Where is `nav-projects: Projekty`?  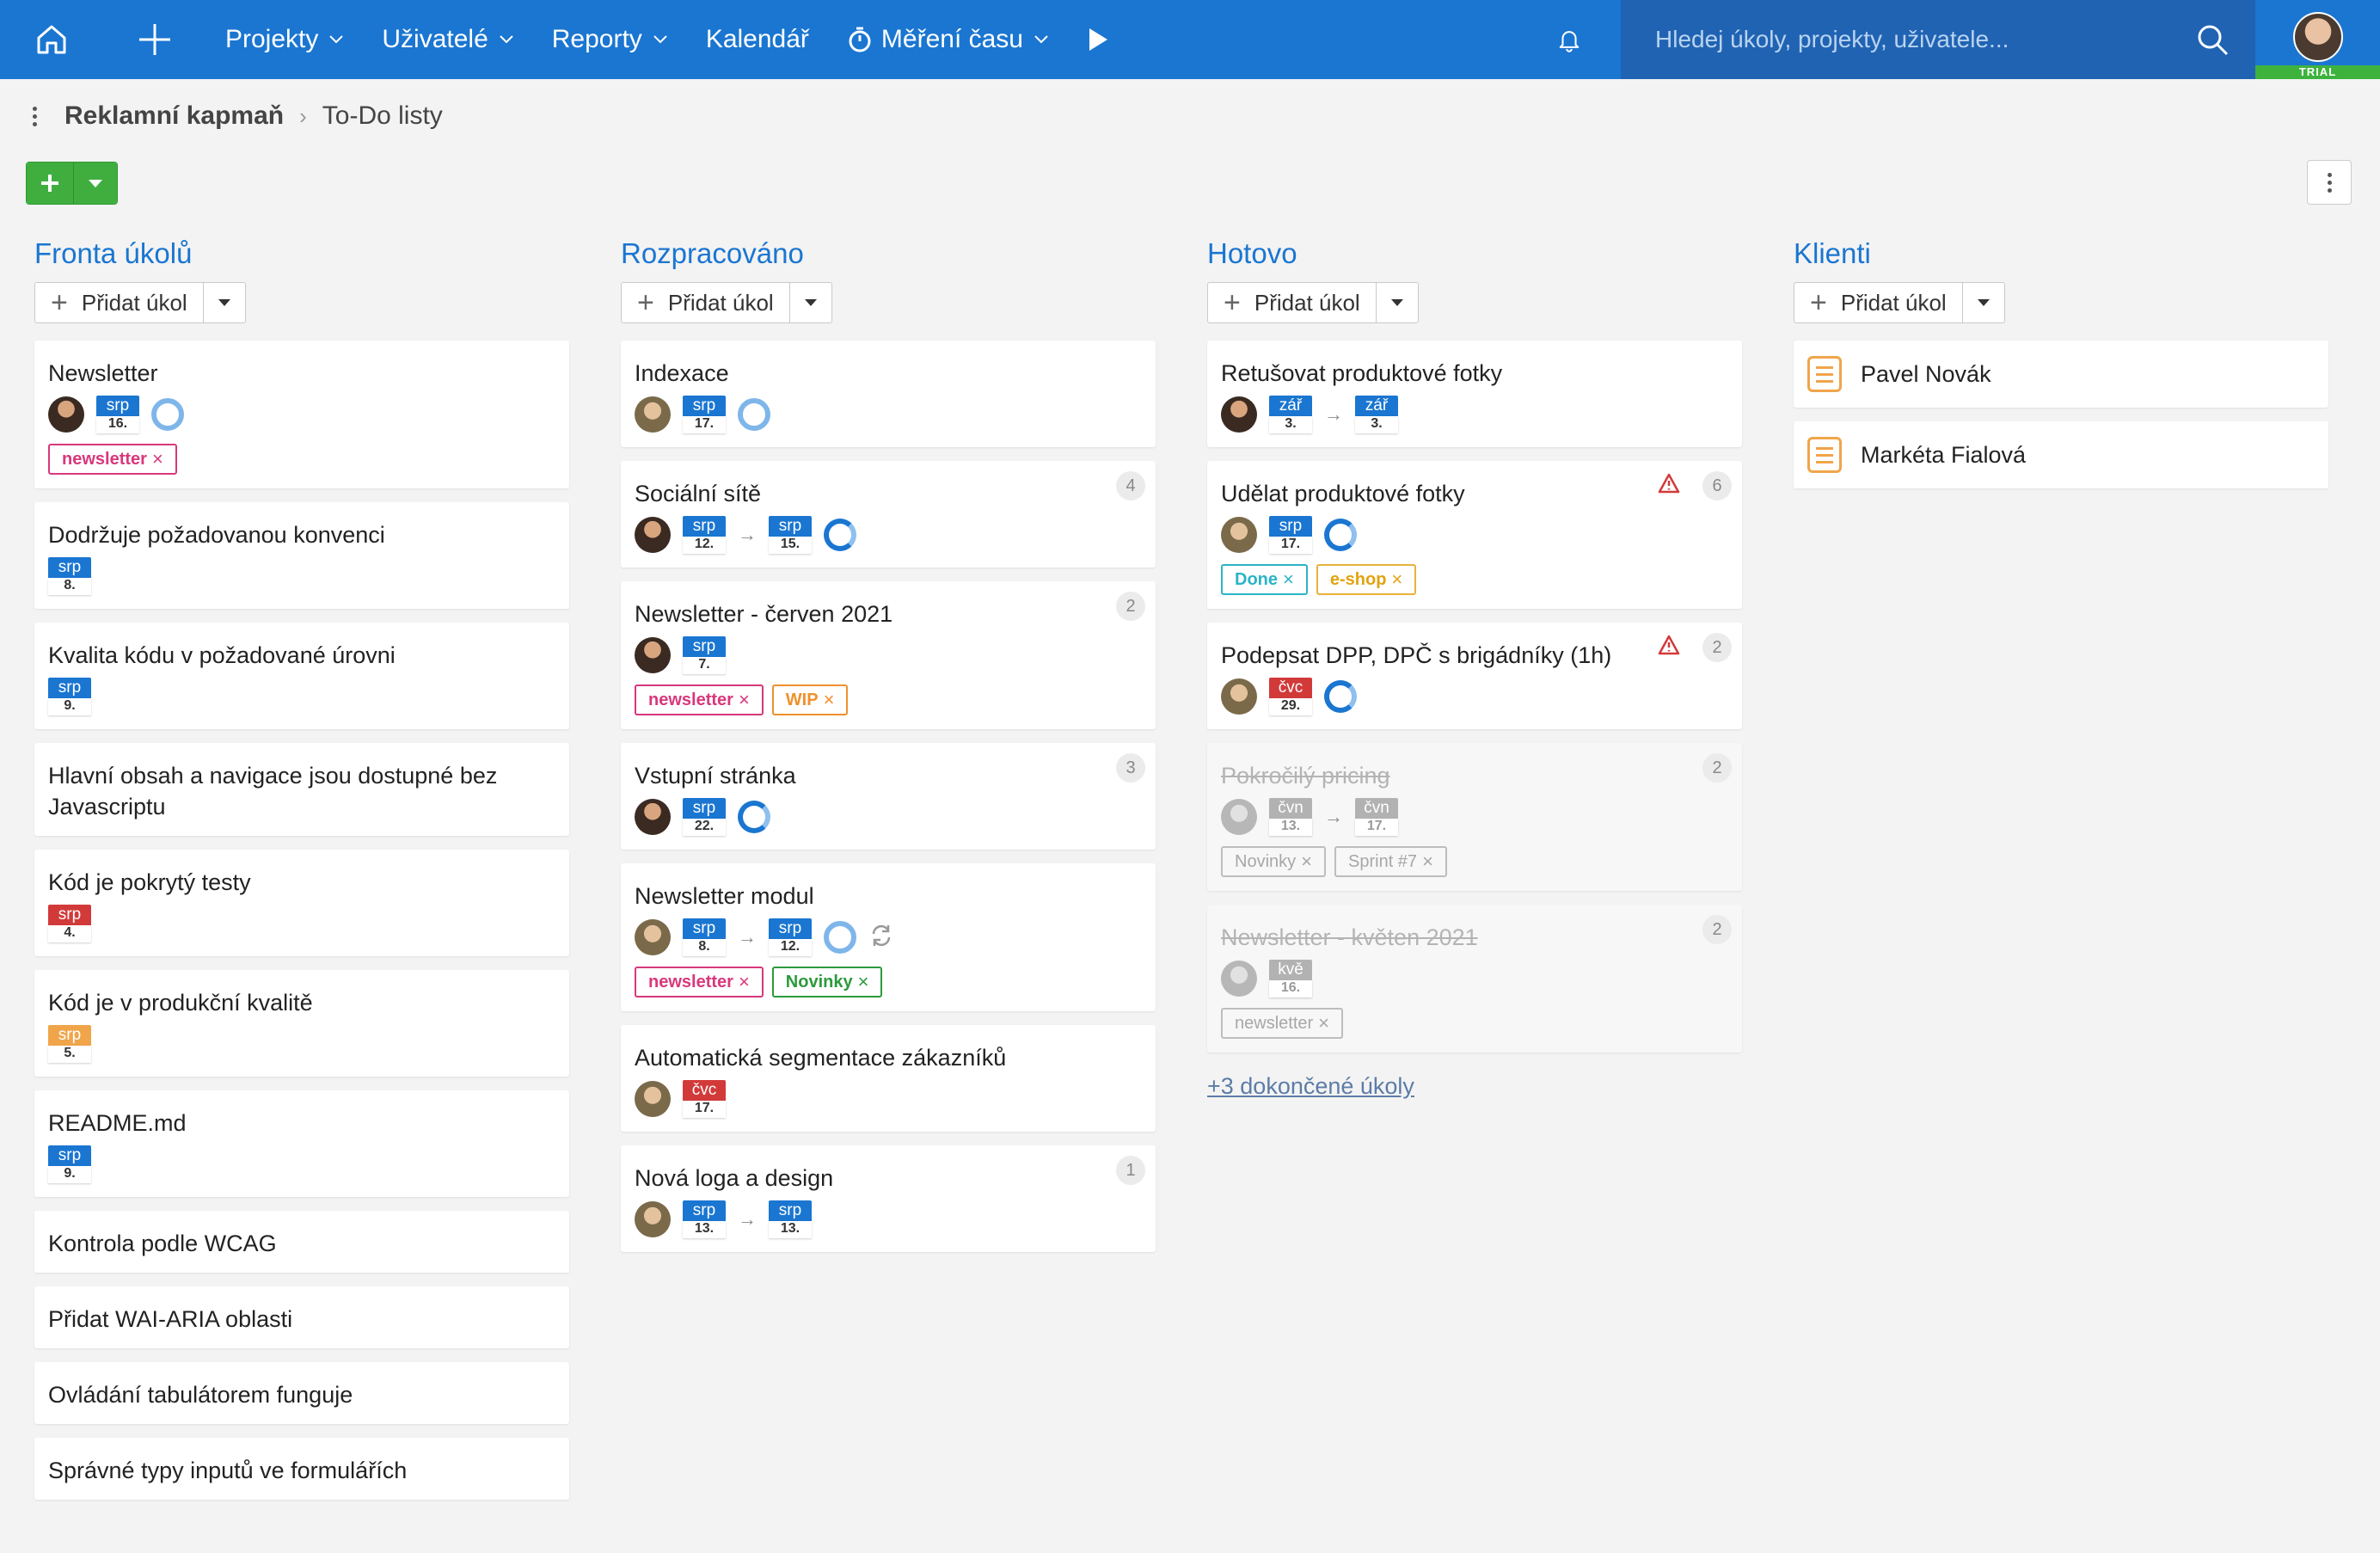
nav-projects: Projekty is located at coordinates (284, 39).